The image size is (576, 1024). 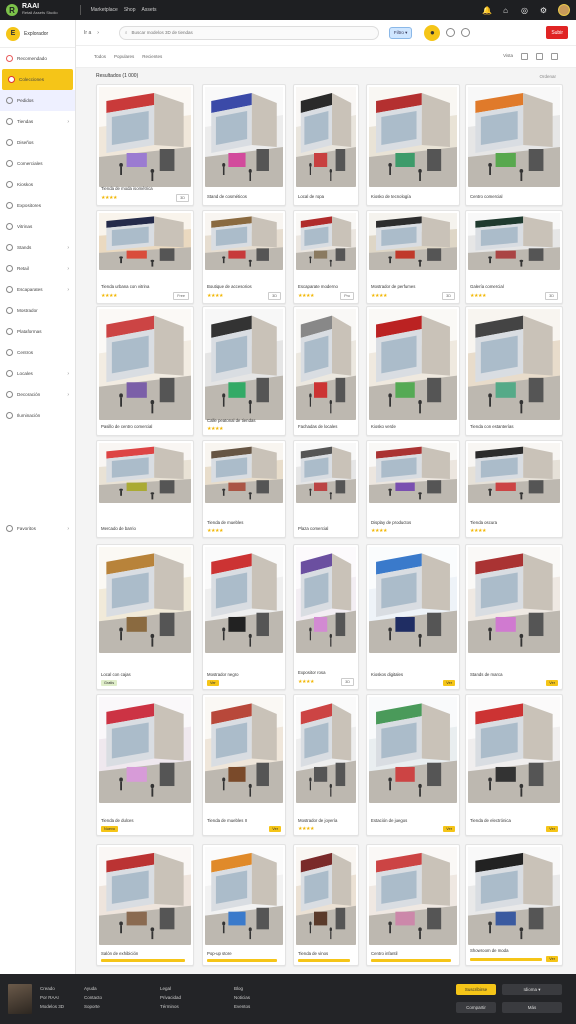 What do you see at coordinates (514, 426) in the screenshot?
I see `card-title: Tienda con estanterías` at bounding box center [514, 426].